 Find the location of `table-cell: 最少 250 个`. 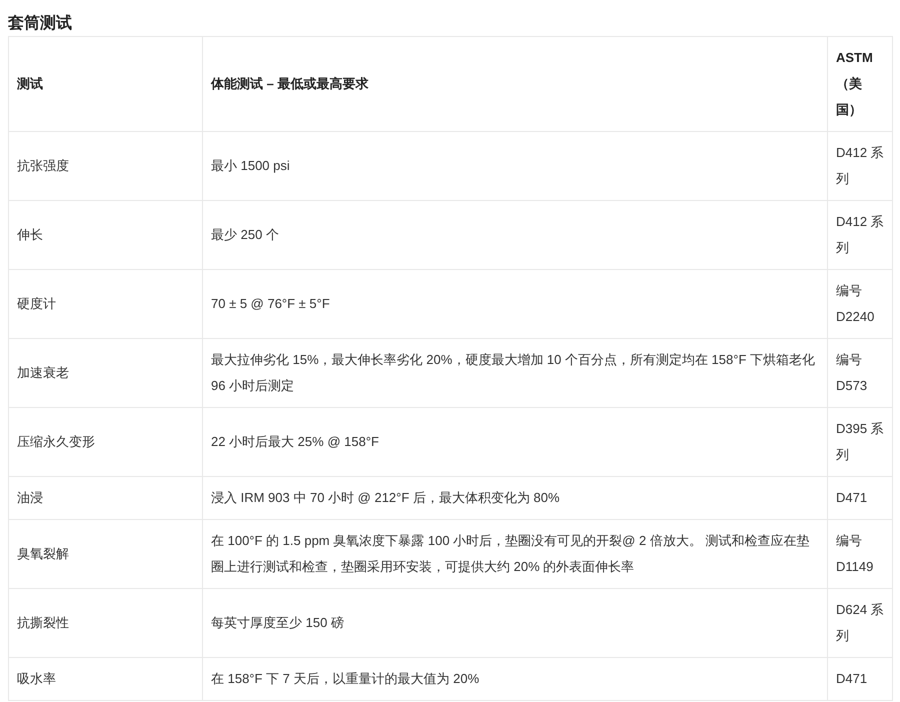

table-cell: 最少 250 个 is located at coordinates (515, 235).